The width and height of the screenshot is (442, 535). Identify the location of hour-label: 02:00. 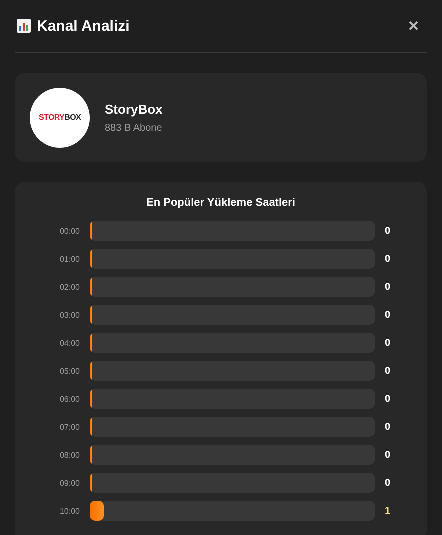
(69, 287).